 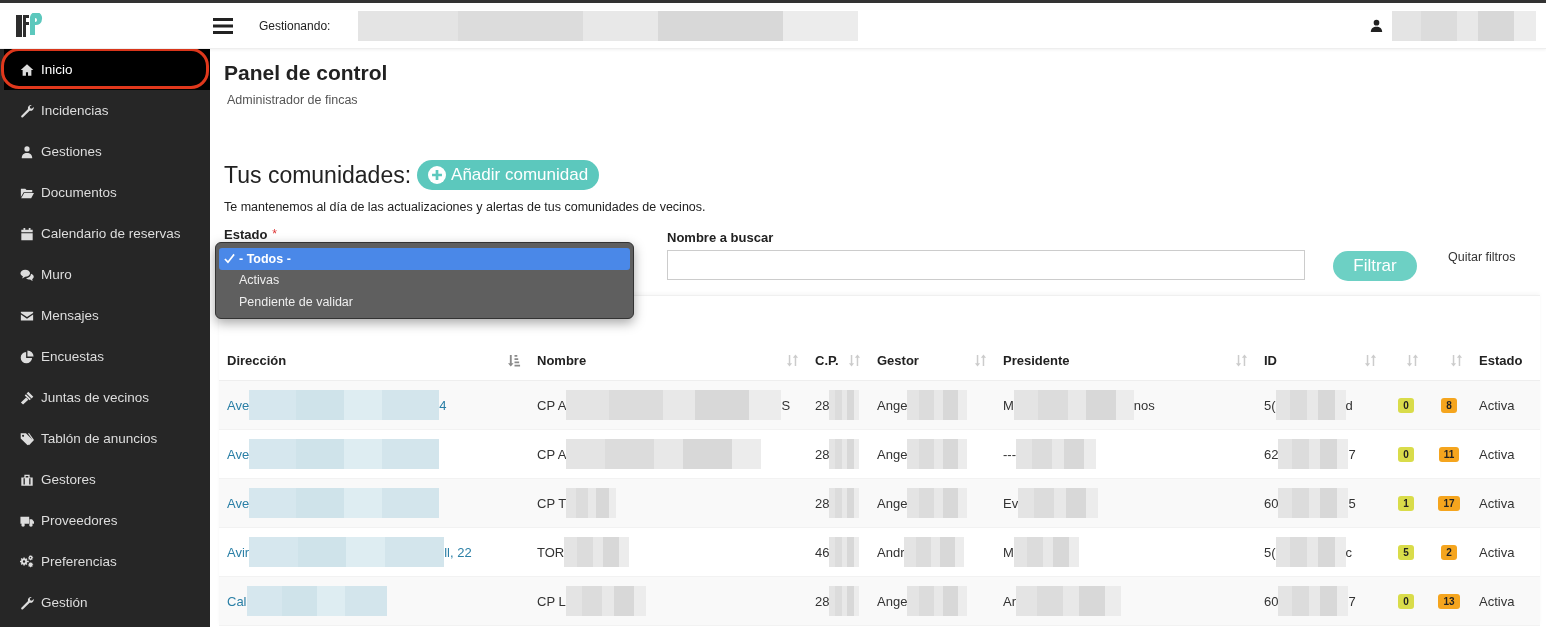 I want to click on count-badge: 13, so click(x=1449, y=601).